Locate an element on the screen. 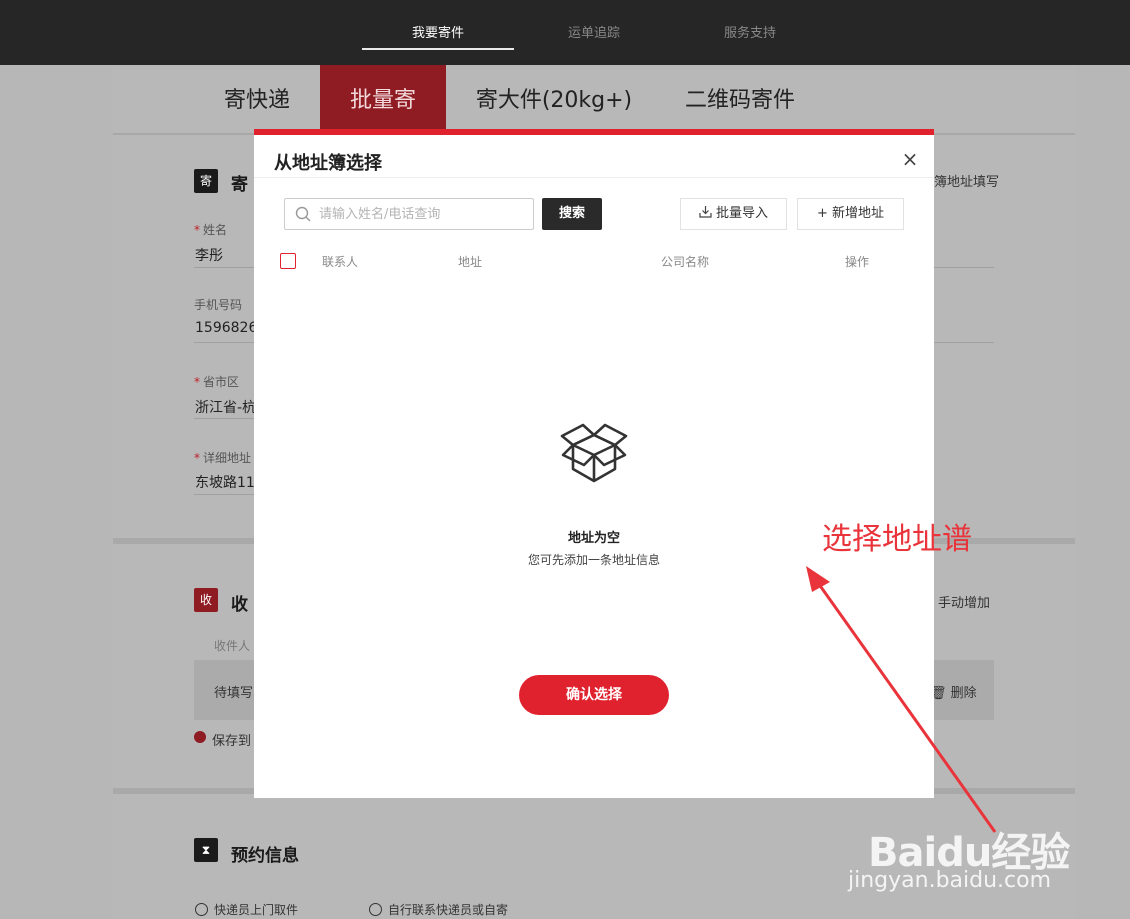  delete-button: 🗑 删除 is located at coordinates (953, 691).